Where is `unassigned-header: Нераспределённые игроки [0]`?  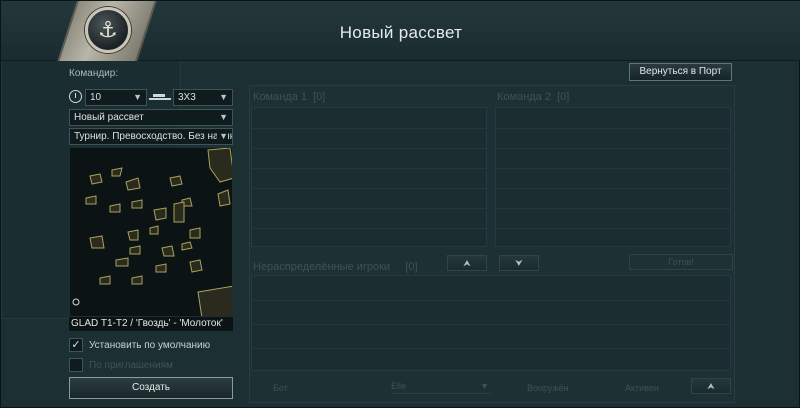
unassigned-header: Нераспределённые игроки [0] is located at coordinates (335, 267).